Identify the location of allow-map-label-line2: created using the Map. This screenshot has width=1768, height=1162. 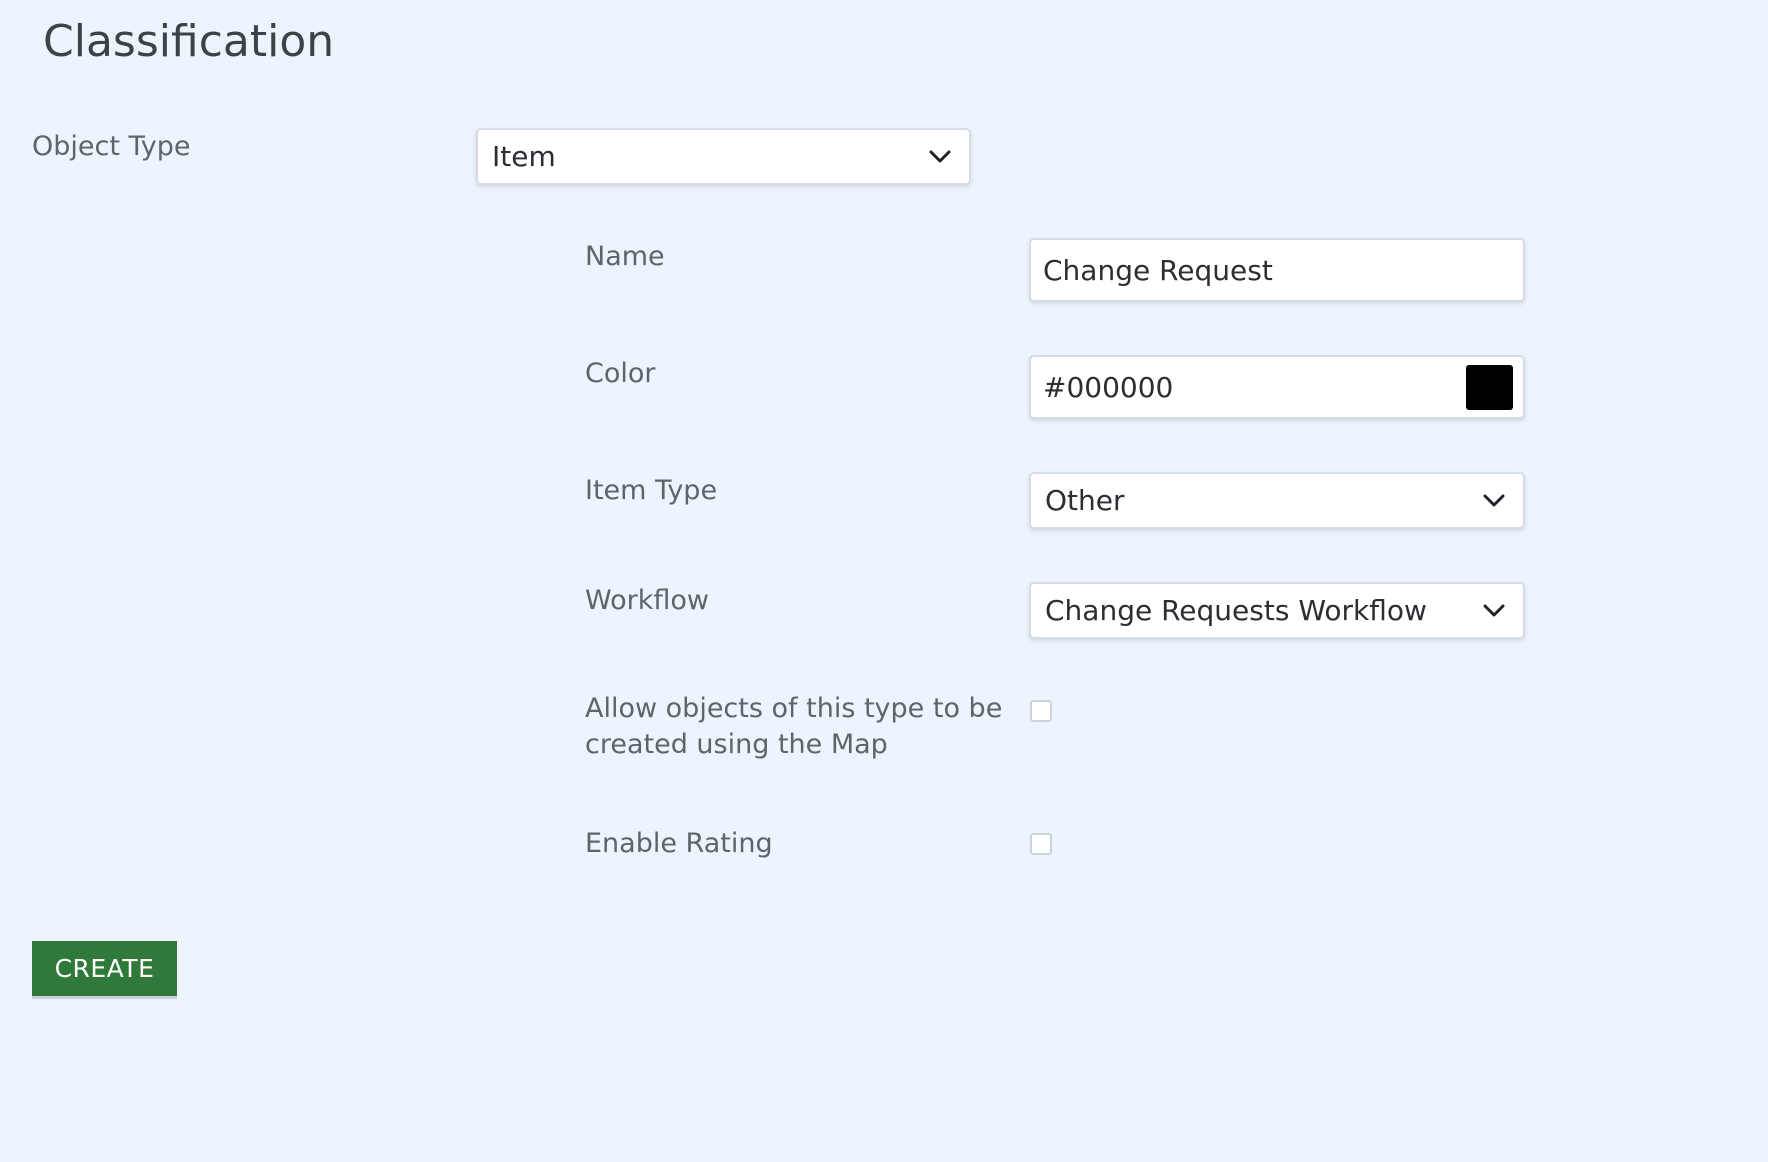
(736, 744).